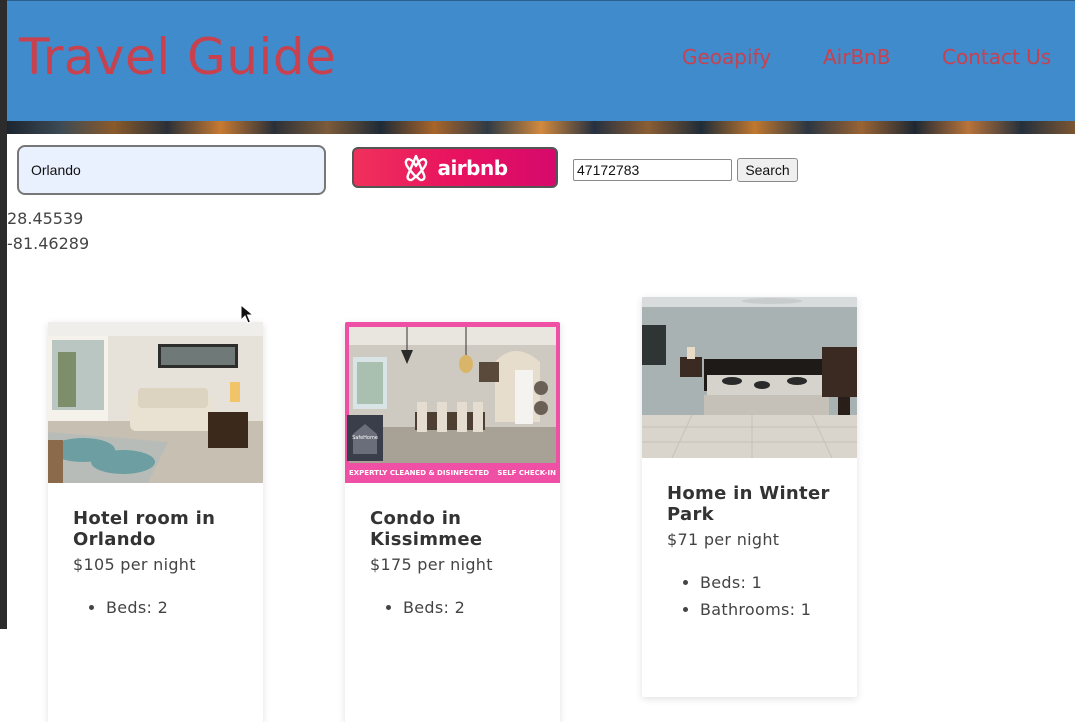  I want to click on amenity-beds: Beds: 1, so click(766, 582).